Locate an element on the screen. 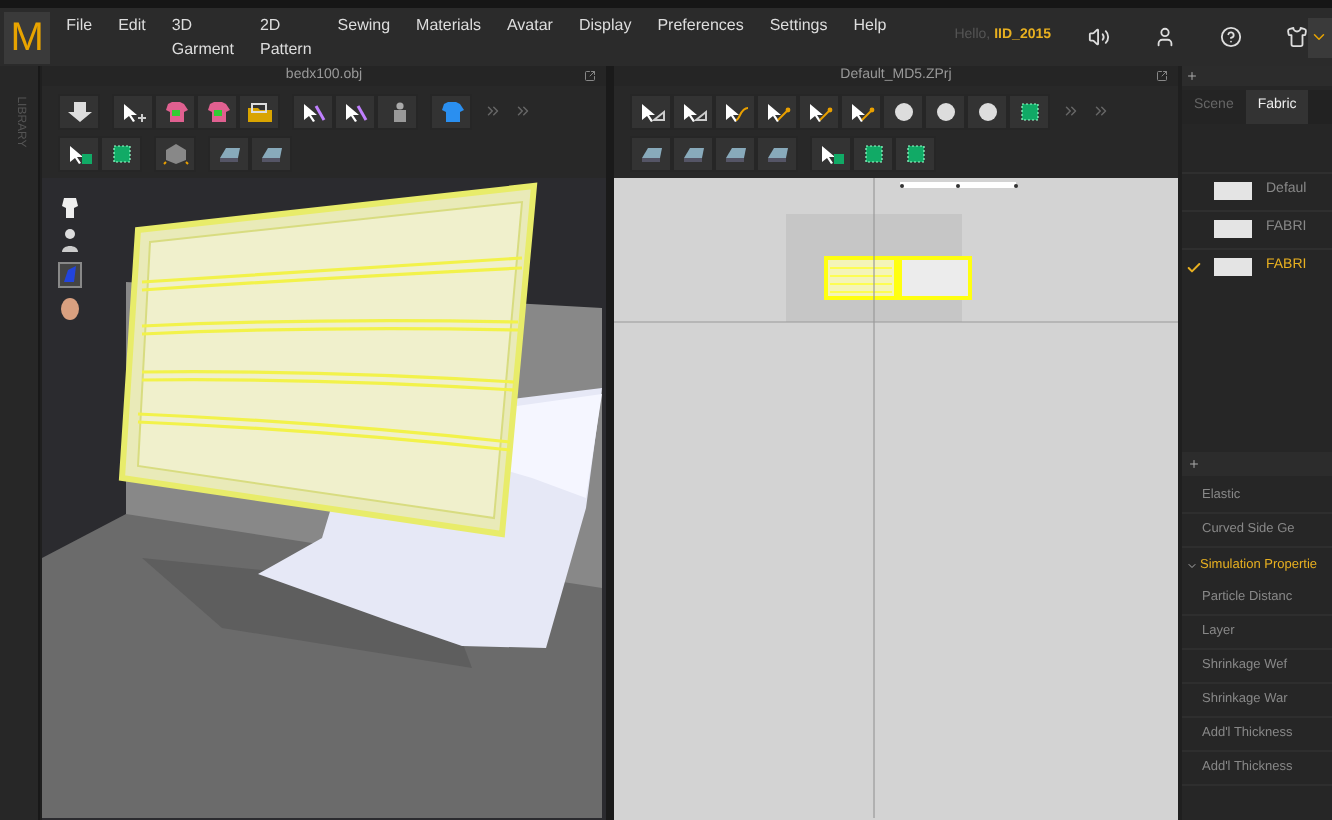 The width and height of the screenshot is (1332, 820). cube-icon is located at coordinates (175, 153).